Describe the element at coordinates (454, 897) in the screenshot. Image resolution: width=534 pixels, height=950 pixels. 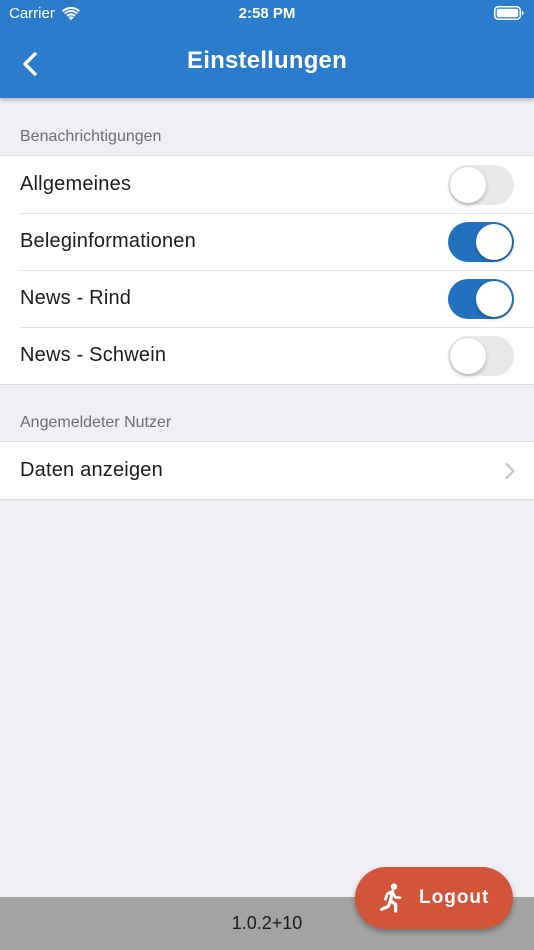
I see `logout-label: Logout` at that location.